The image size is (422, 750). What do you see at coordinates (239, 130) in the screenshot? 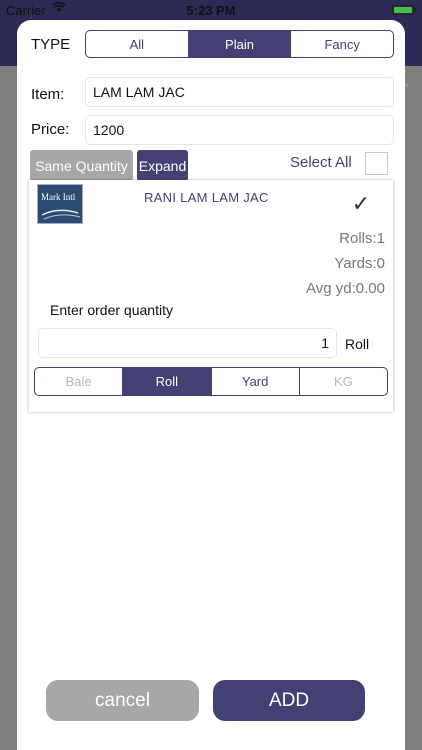
I see `price-field: 1200` at bounding box center [239, 130].